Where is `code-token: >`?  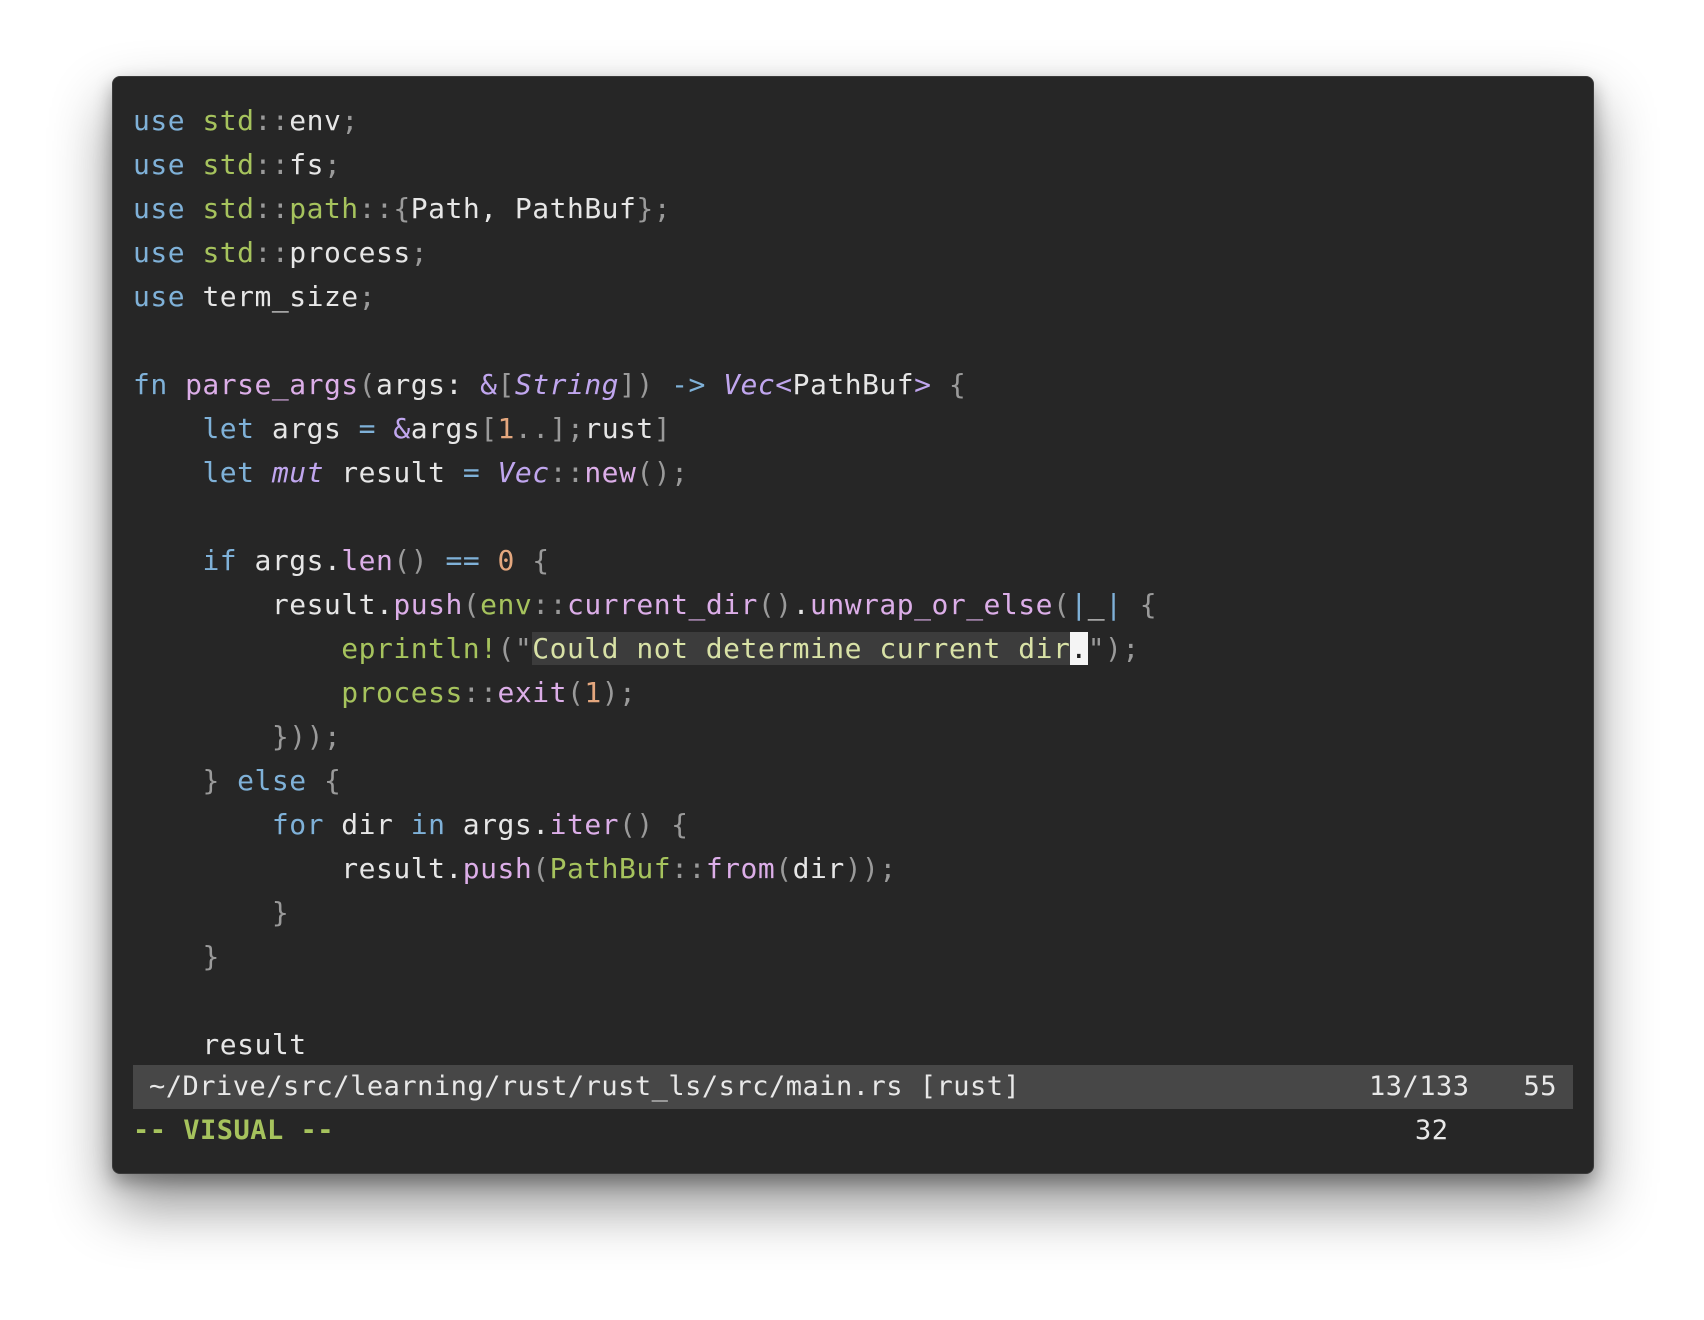
code-token: > is located at coordinates (923, 384).